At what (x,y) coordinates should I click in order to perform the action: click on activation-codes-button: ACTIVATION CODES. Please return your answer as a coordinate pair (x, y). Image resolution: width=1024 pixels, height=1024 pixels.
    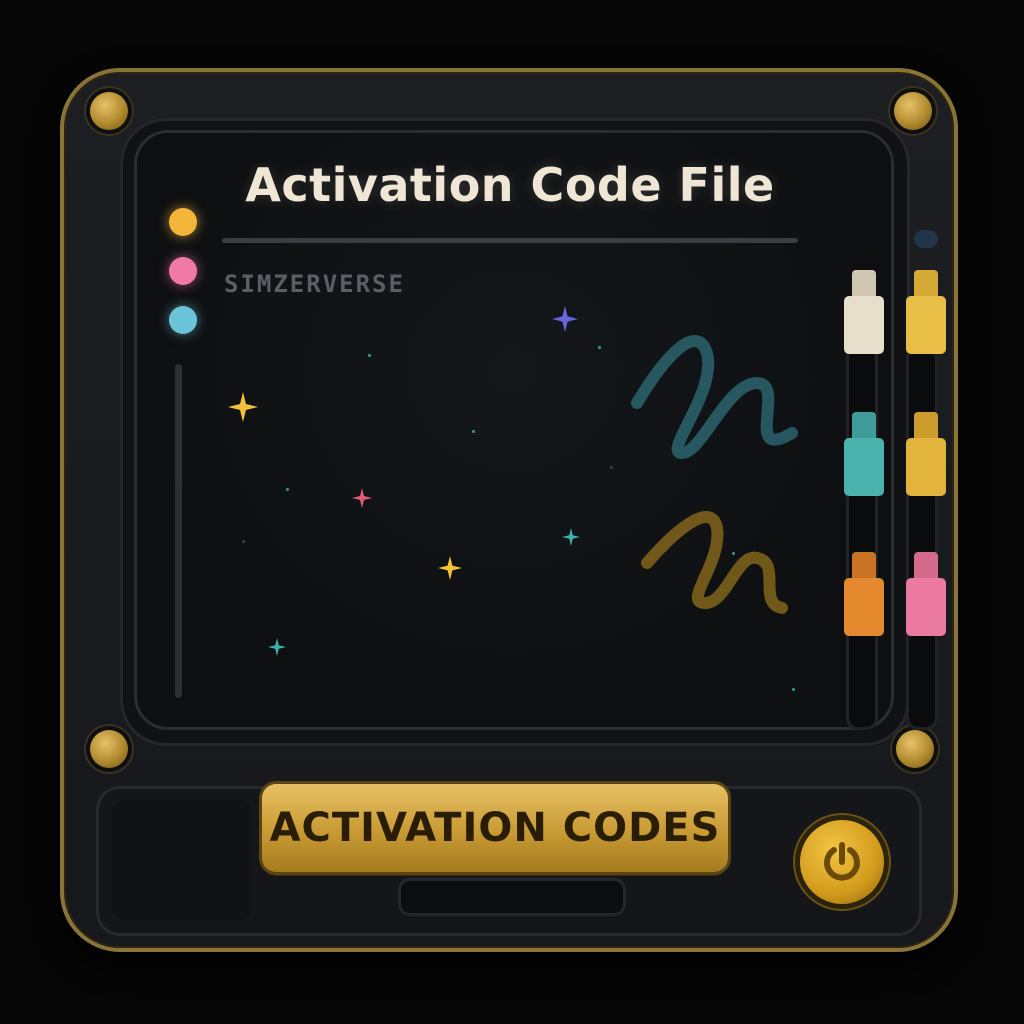
    Looking at the image, I should click on (495, 828).